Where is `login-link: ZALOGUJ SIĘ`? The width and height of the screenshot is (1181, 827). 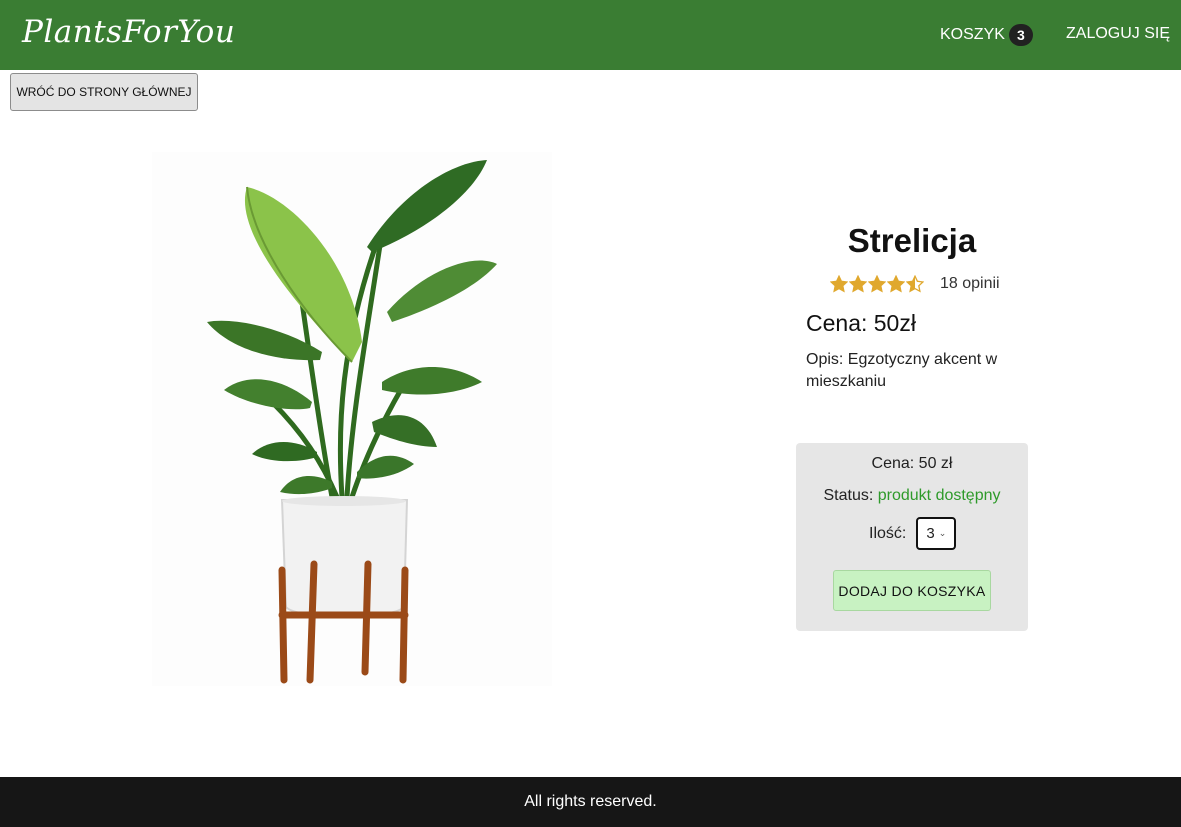 login-link: ZALOGUJ SIĘ is located at coordinates (1118, 34).